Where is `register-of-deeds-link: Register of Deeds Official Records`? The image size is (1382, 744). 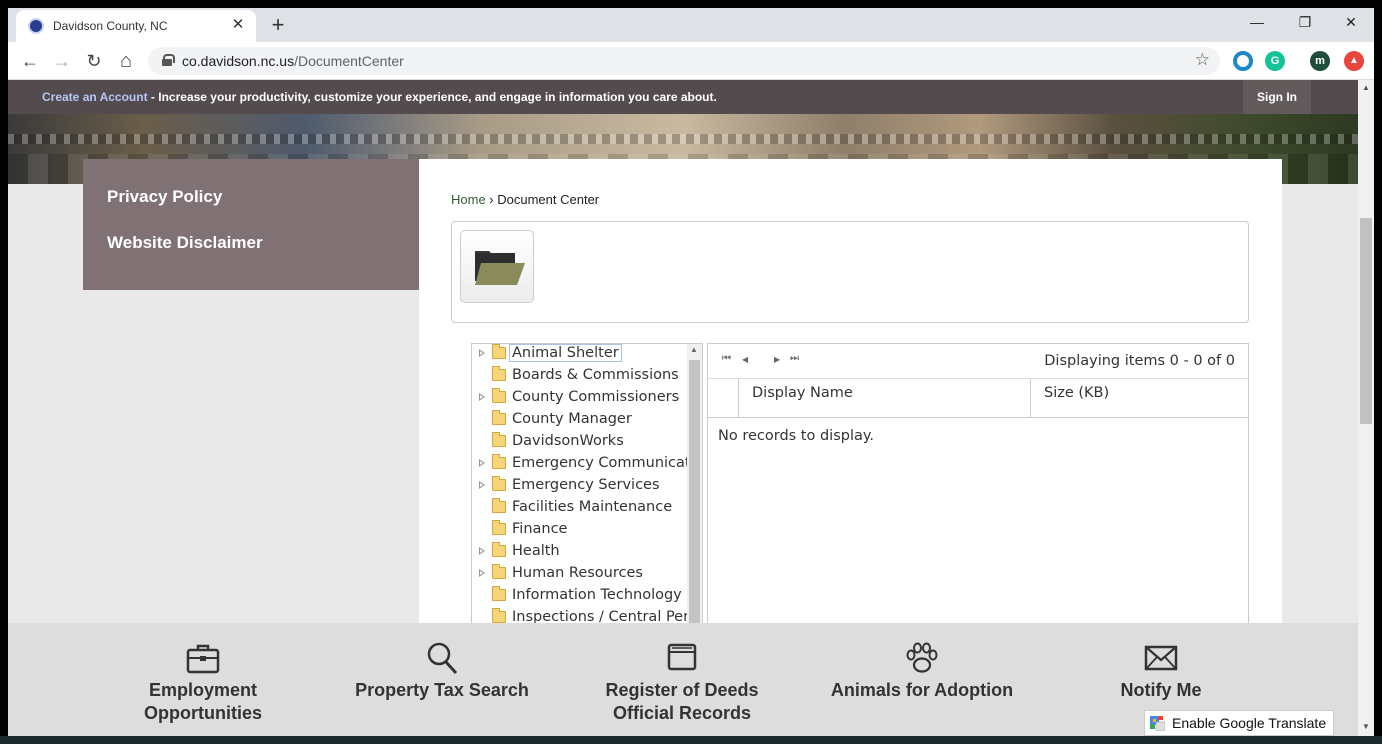 register-of-deeds-link: Register of Deeds Official Records is located at coordinates (682, 679).